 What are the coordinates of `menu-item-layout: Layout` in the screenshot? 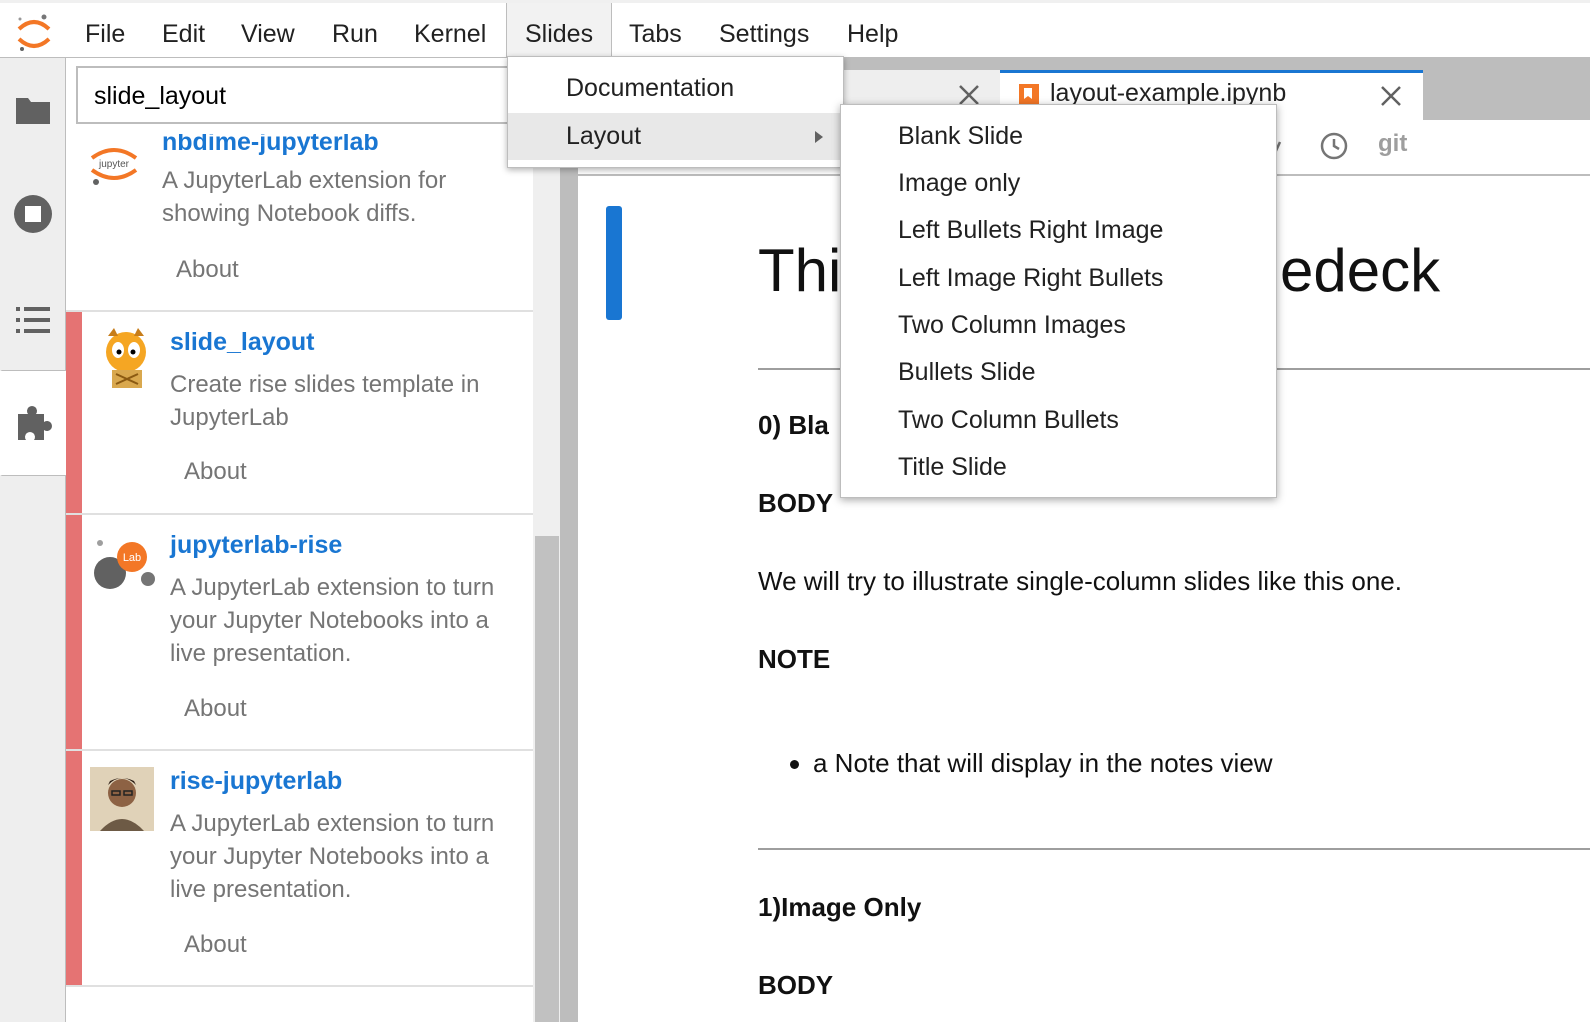 It's located at (675, 136).